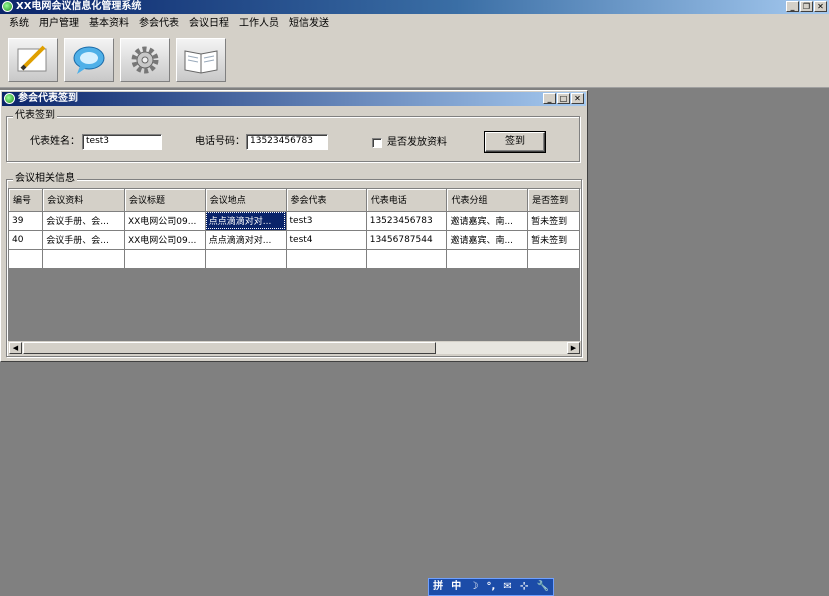  What do you see at coordinates (122, 142) in the screenshot?
I see `name-input: test3` at bounding box center [122, 142].